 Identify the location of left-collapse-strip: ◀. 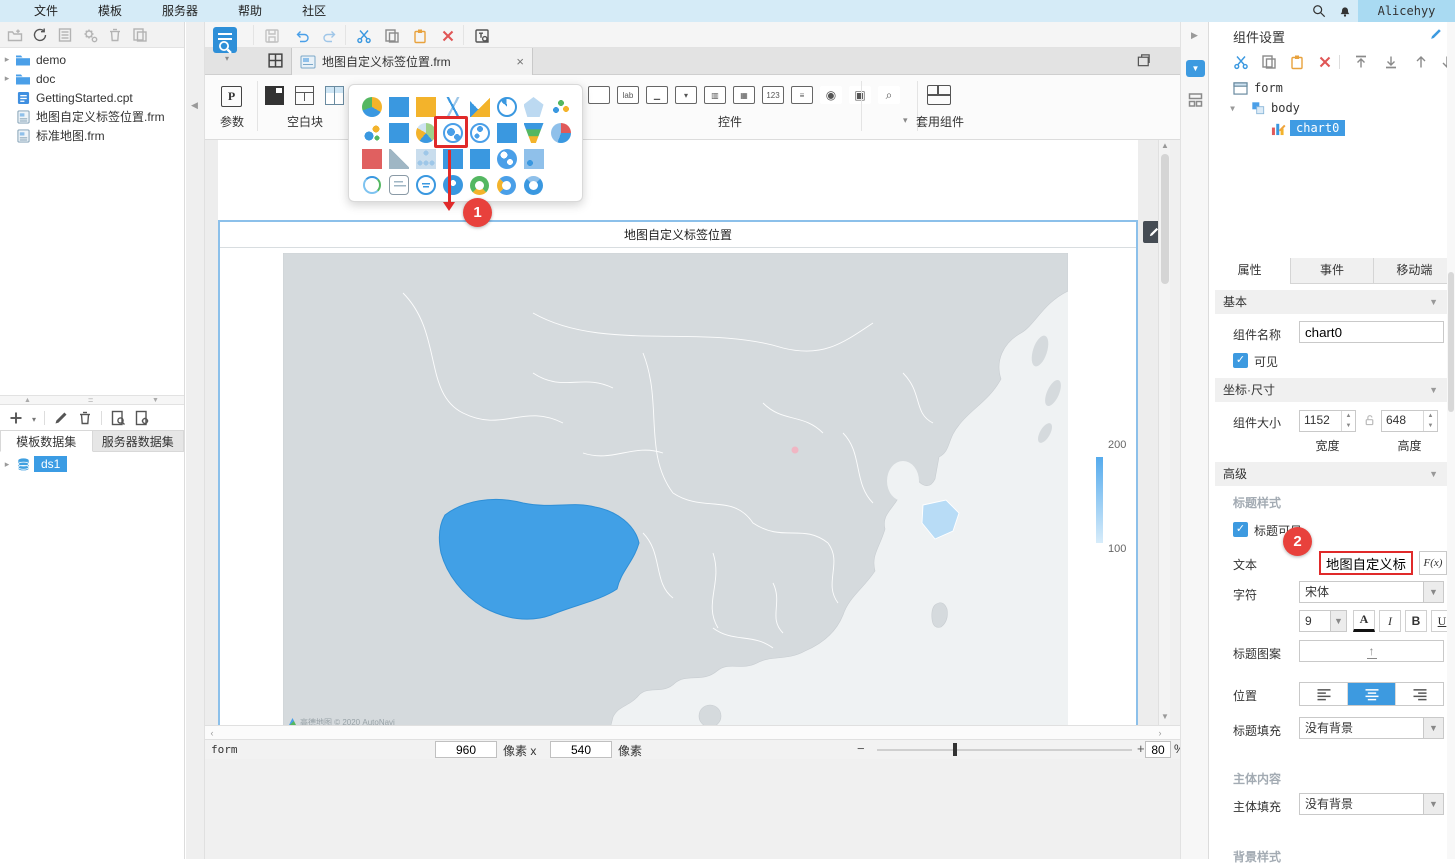
(195, 440).